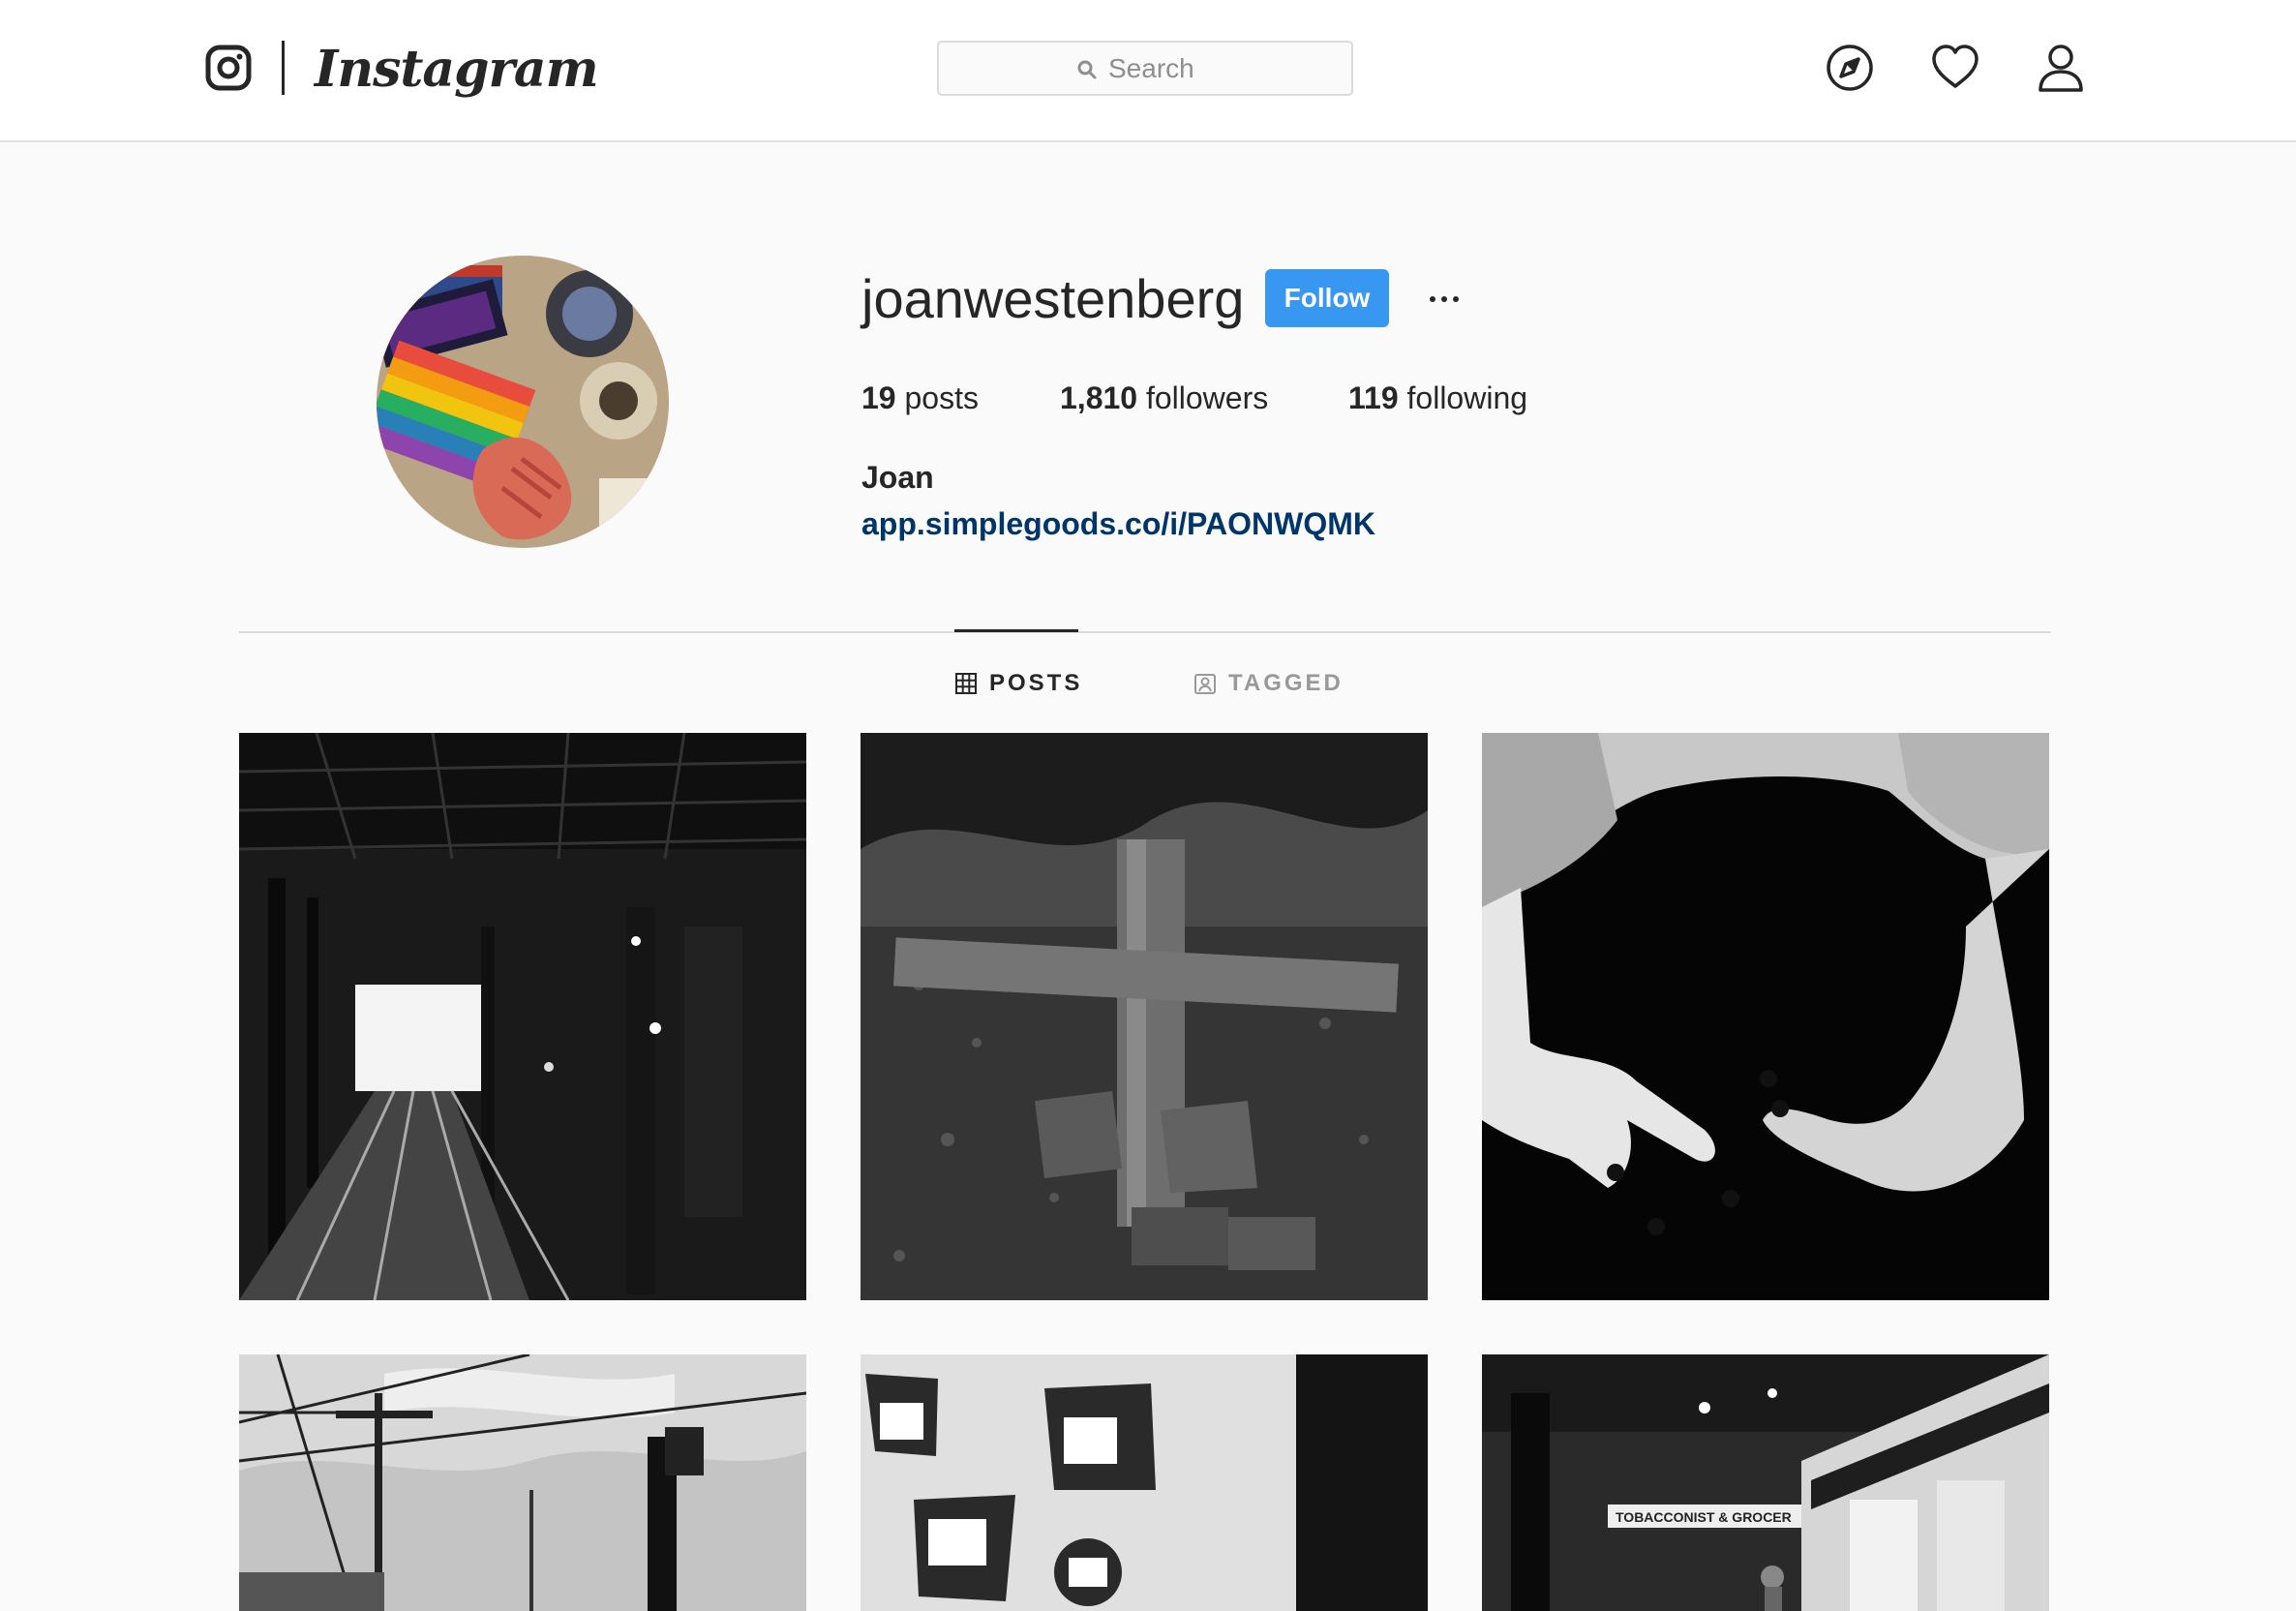 The width and height of the screenshot is (2296, 1611). Describe the element at coordinates (878, 397) in the screenshot. I see `posts-count: 19` at that location.